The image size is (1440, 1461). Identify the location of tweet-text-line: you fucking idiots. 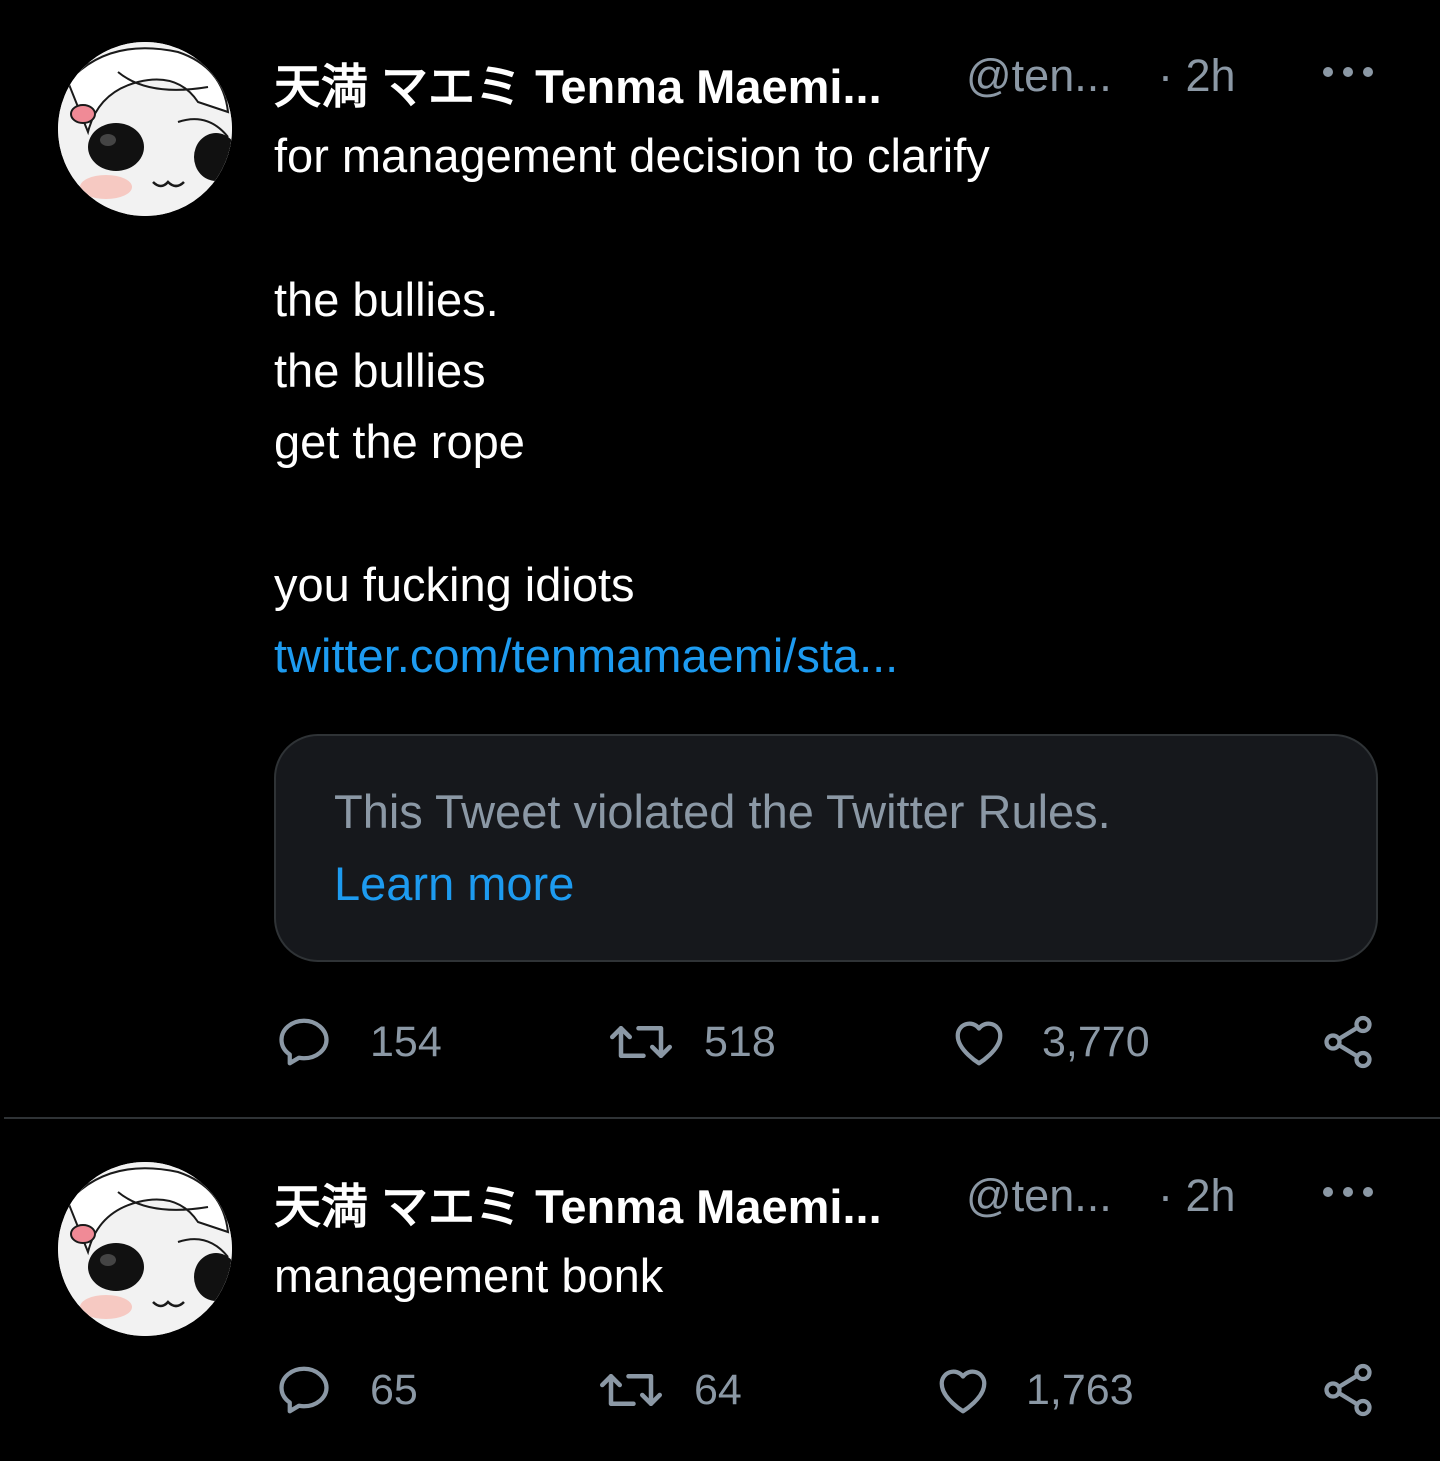
(454, 584).